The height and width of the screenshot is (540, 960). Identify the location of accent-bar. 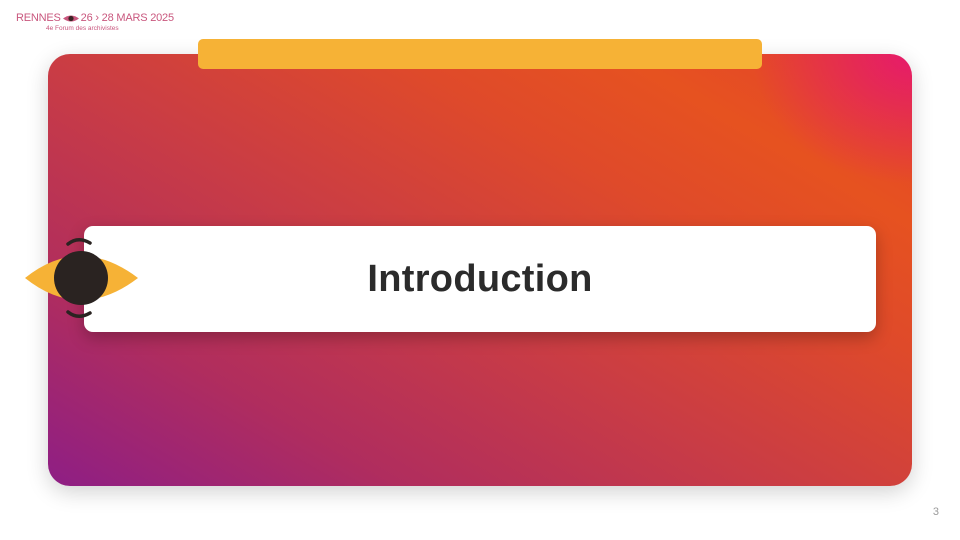
(480, 54).